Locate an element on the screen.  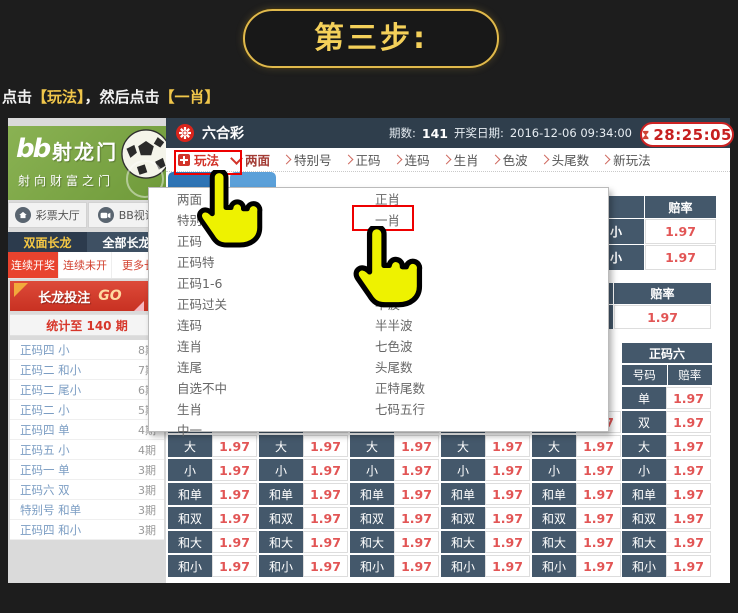
logo-banner: bb 射龙门 射向财富之门 is located at coordinates (87, 163).